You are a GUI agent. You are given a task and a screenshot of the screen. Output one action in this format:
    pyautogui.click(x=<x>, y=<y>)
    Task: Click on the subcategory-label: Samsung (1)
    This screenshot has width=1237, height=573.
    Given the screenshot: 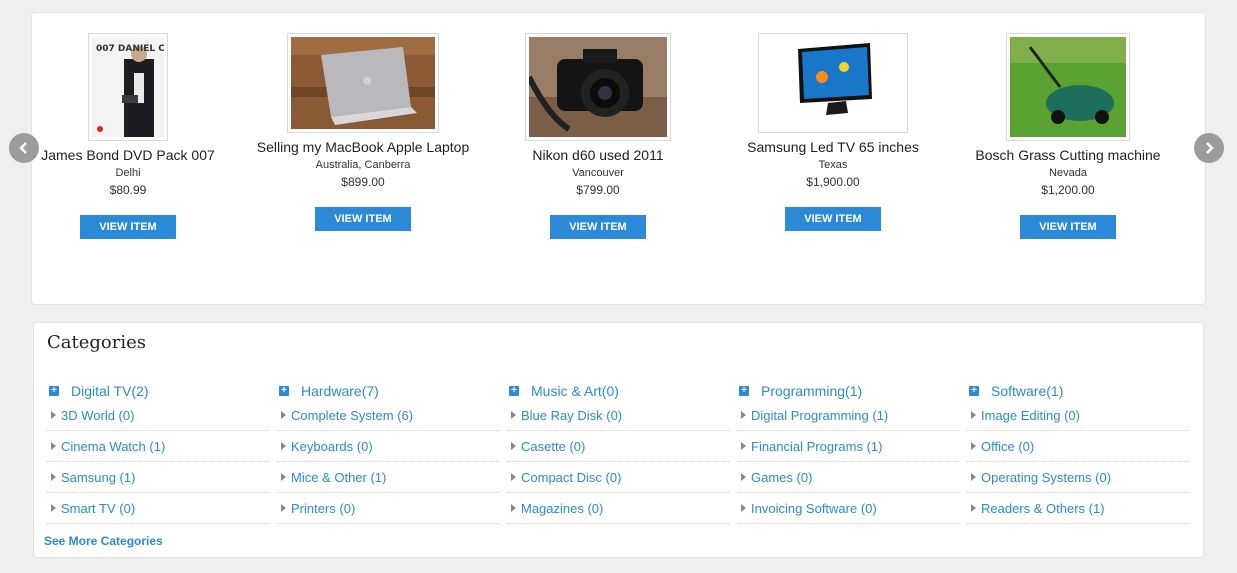 What is the action you would take?
    pyautogui.click(x=98, y=477)
    